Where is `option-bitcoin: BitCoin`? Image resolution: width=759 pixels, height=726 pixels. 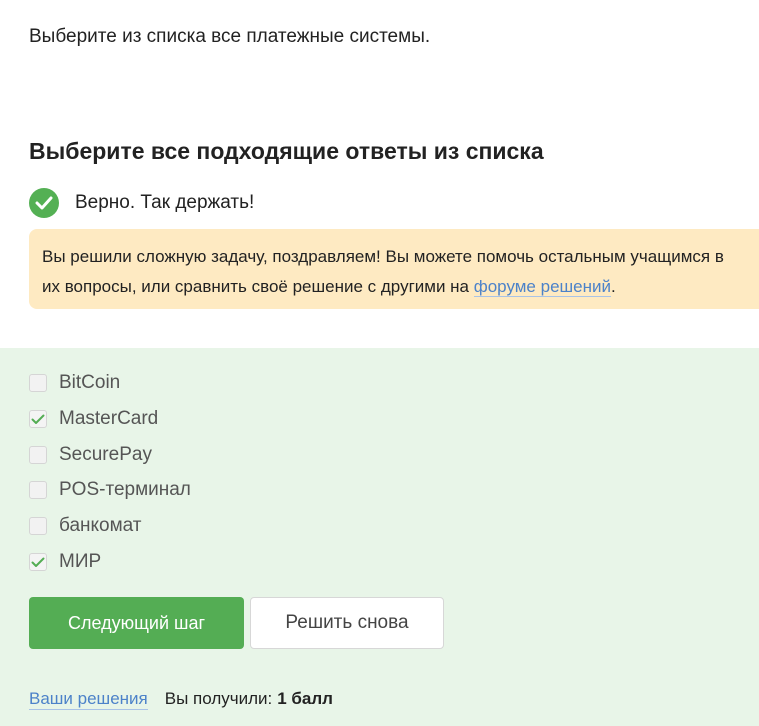 option-bitcoin: BitCoin is located at coordinates (74, 383).